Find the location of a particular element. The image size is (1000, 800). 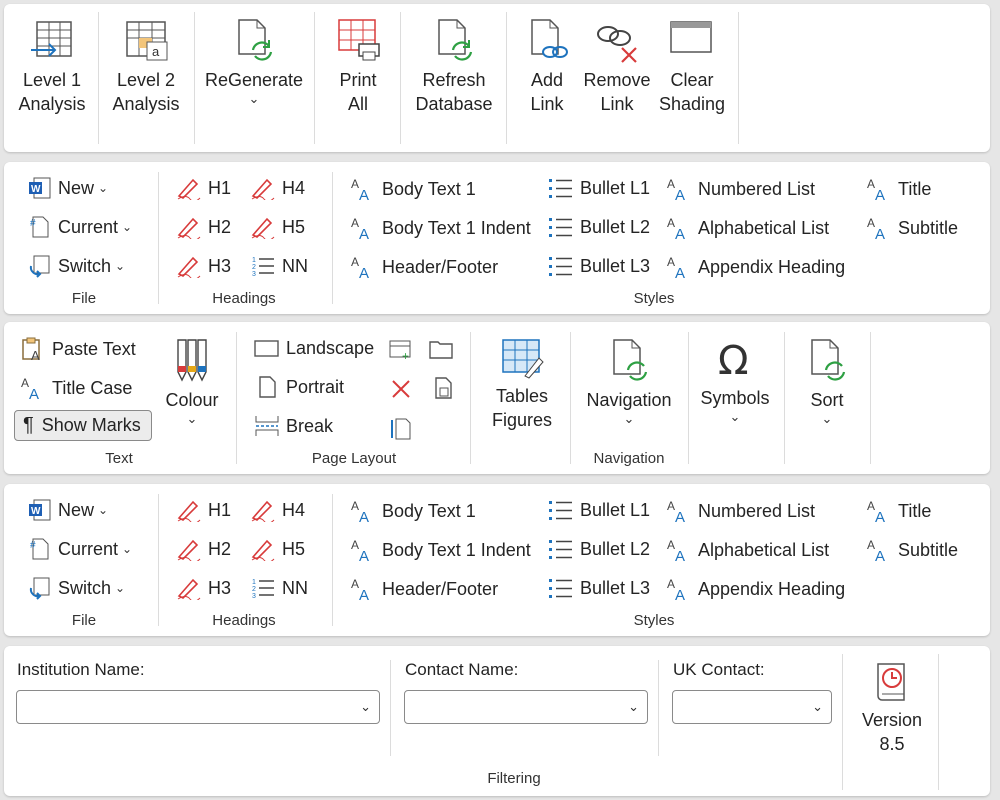

refresh-database-label: Refresh Database is located at coordinates (454, 92).